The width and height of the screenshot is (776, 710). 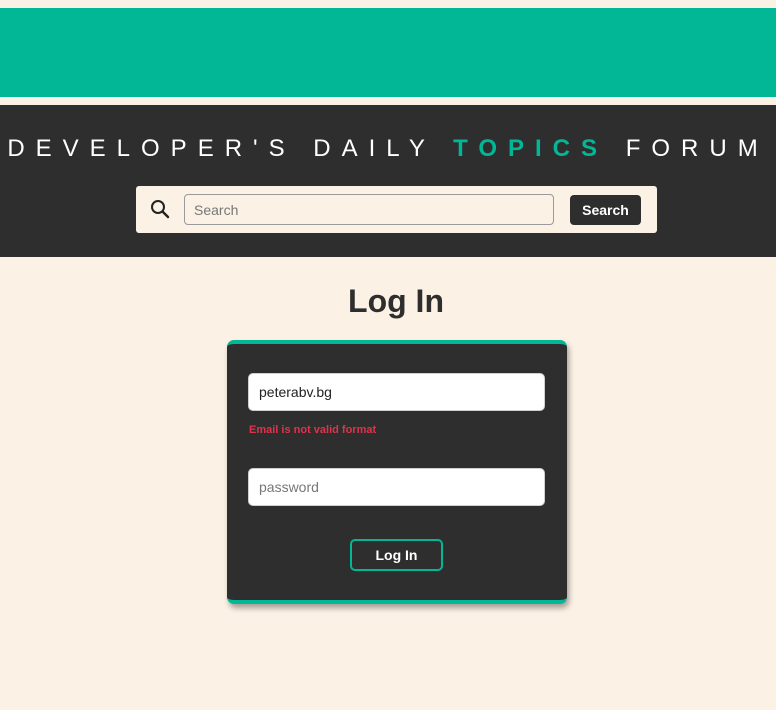 What do you see at coordinates (313, 430) in the screenshot?
I see `email-error-message: Email is not valid format` at bounding box center [313, 430].